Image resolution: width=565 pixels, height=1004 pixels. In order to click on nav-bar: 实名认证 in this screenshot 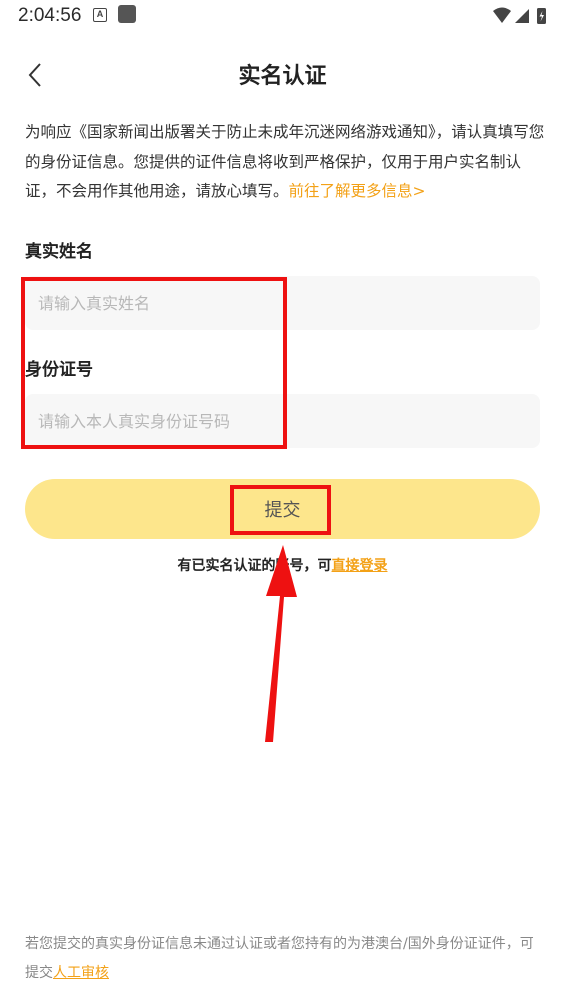, I will do `click(282, 73)`.